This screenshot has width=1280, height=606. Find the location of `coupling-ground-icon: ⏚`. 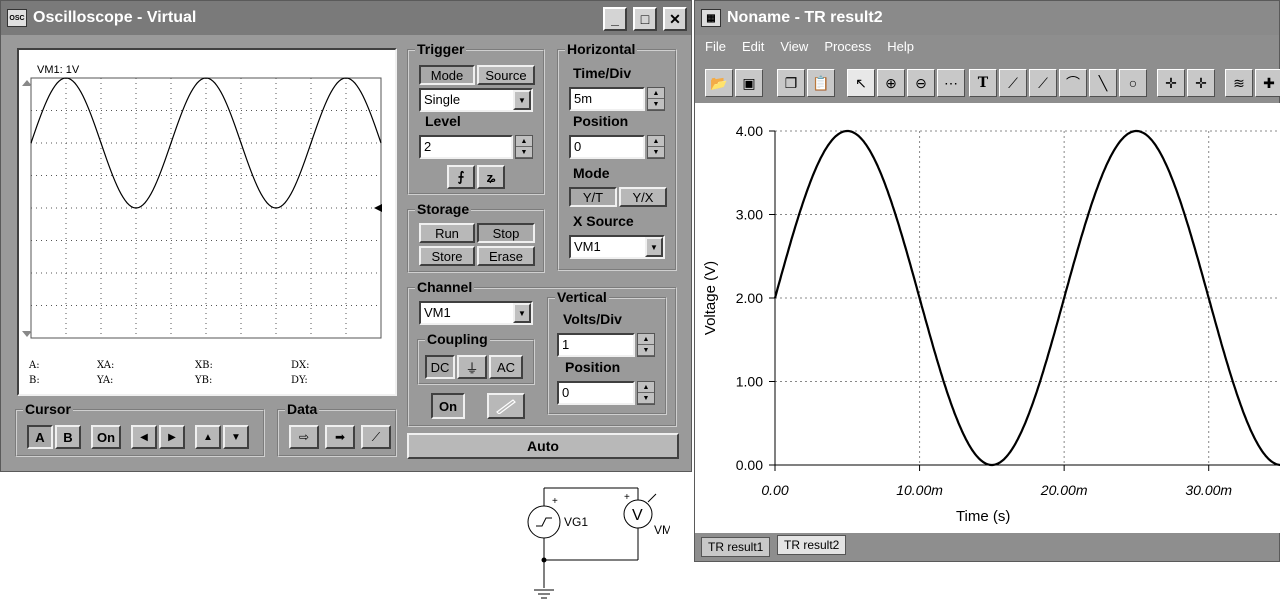

coupling-ground-icon: ⏚ is located at coordinates (472, 367).